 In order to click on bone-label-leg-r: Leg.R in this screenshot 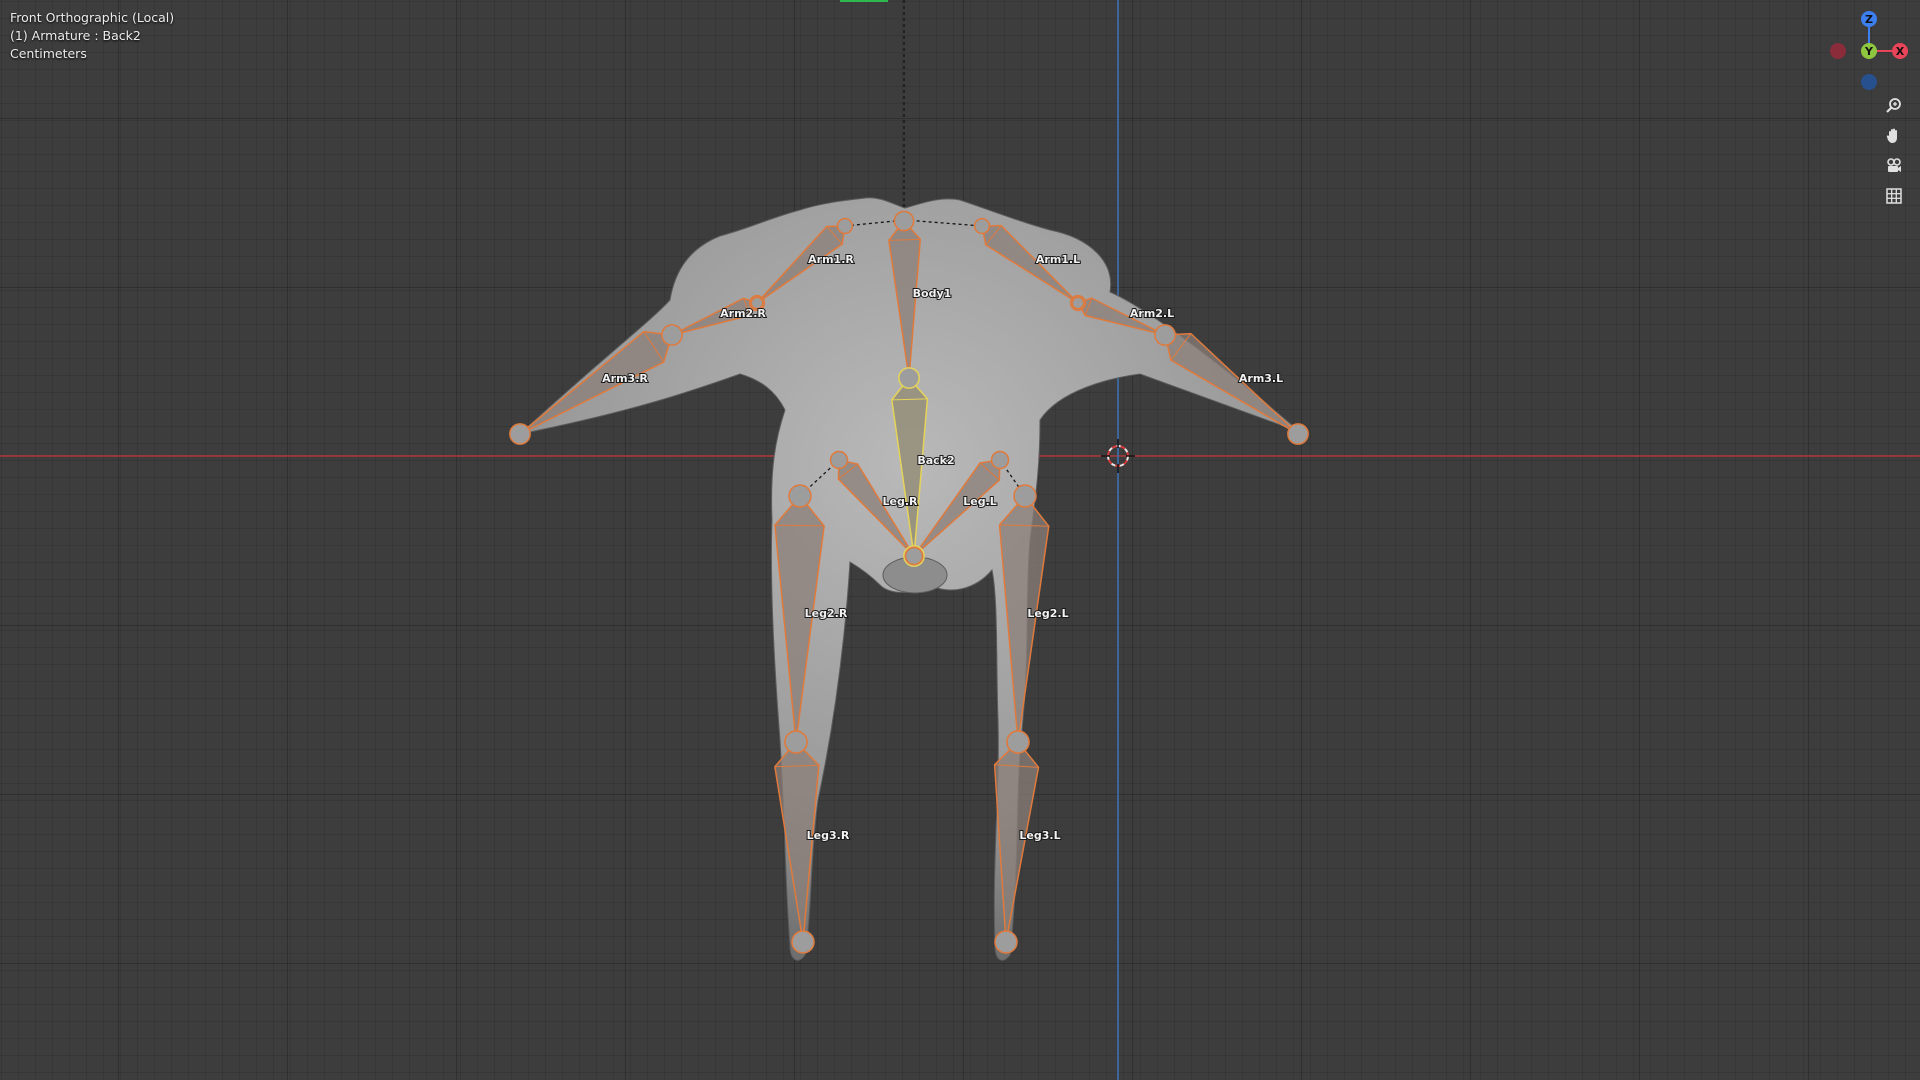, I will do `click(901, 501)`.